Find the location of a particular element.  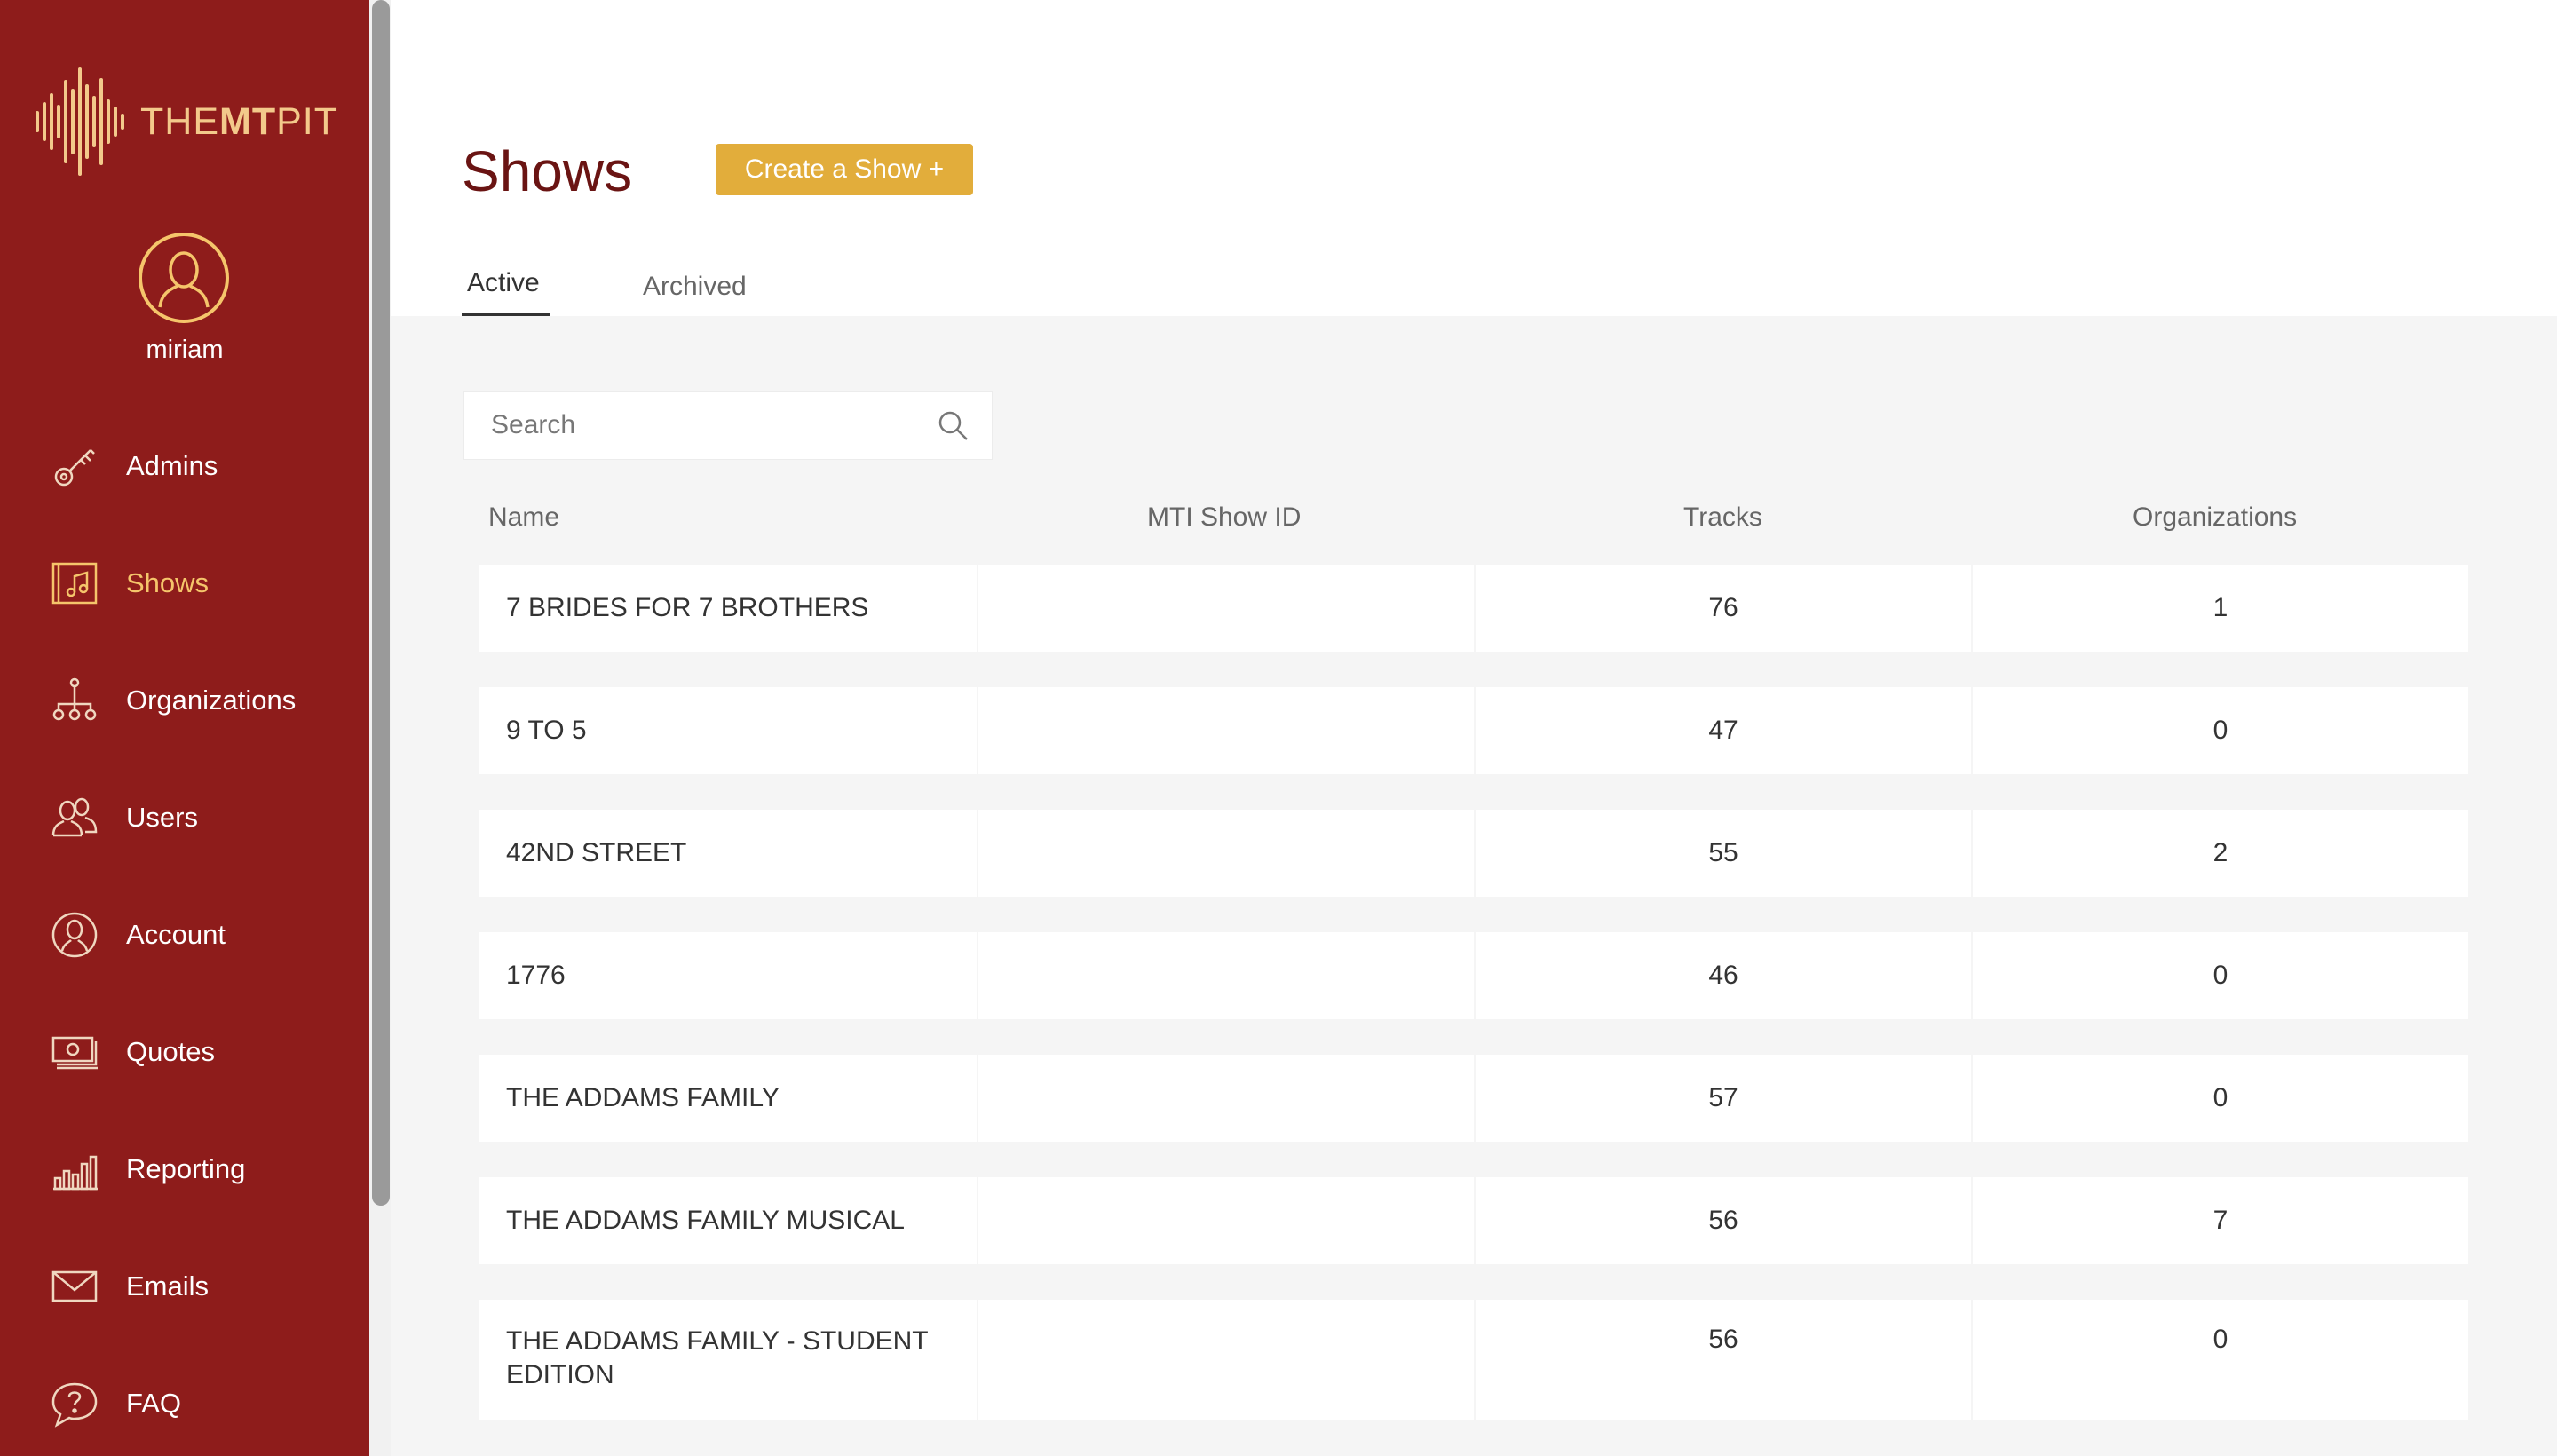

tracks-cell: 76 is located at coordinates (1722, 608).